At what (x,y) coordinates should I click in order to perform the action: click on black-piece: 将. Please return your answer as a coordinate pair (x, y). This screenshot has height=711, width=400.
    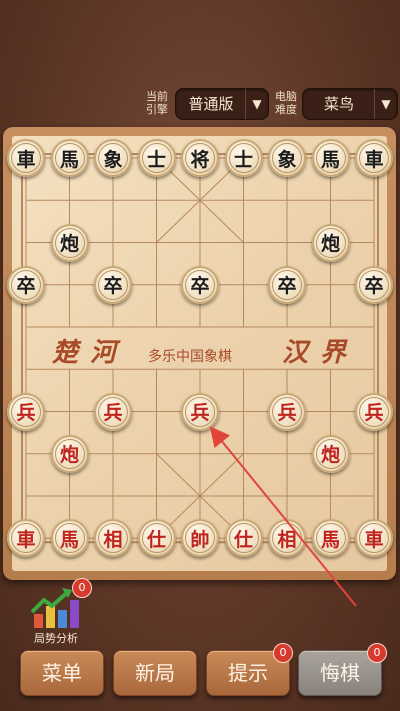
    Looking at the image, I should click on (200, 158).